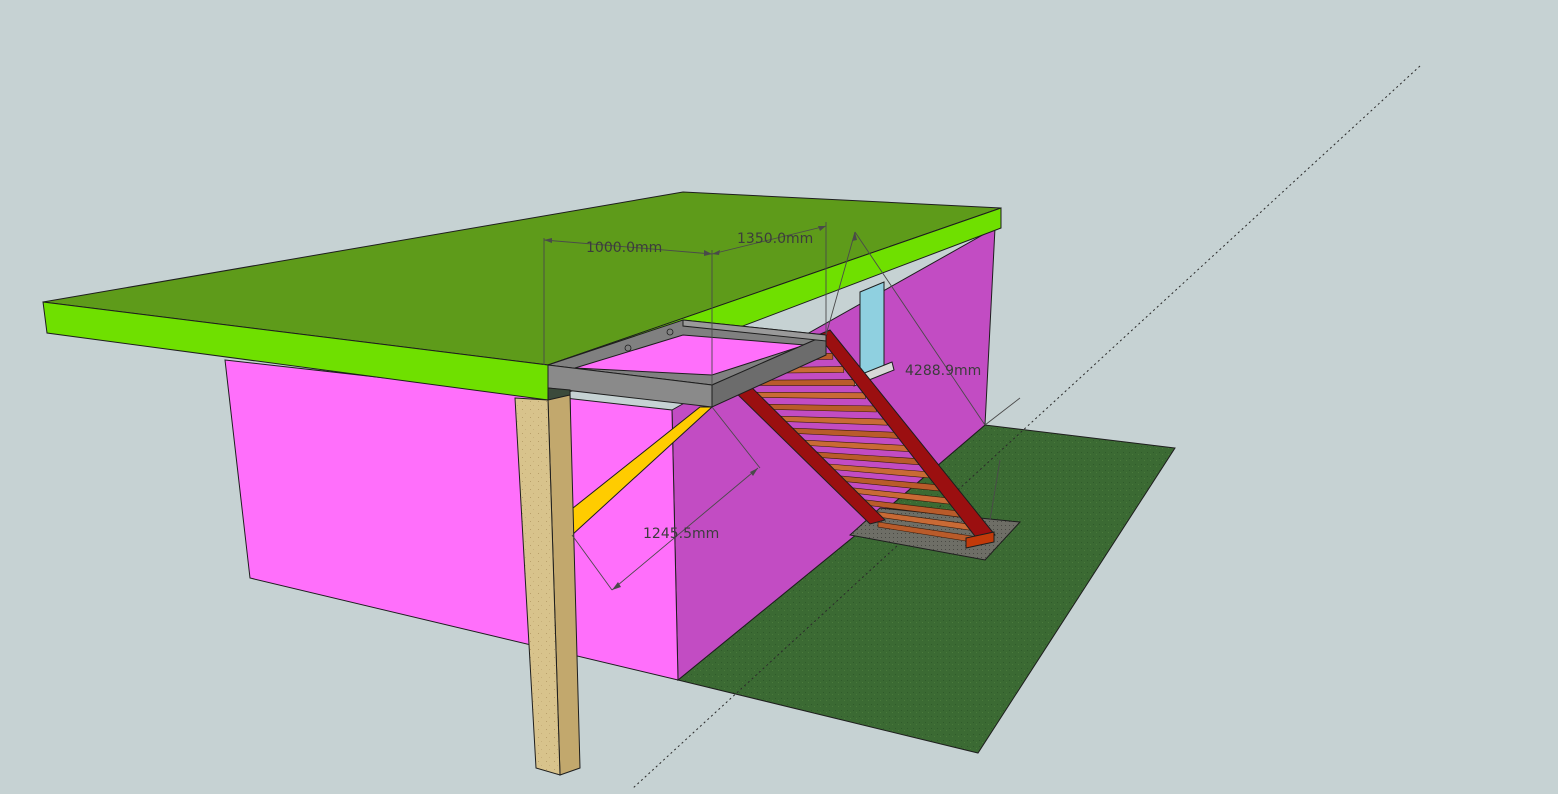 The width and height of the screenshot is (1558, 794). I want to click on dimension-label: 1350.0mm, so click(775, 239).